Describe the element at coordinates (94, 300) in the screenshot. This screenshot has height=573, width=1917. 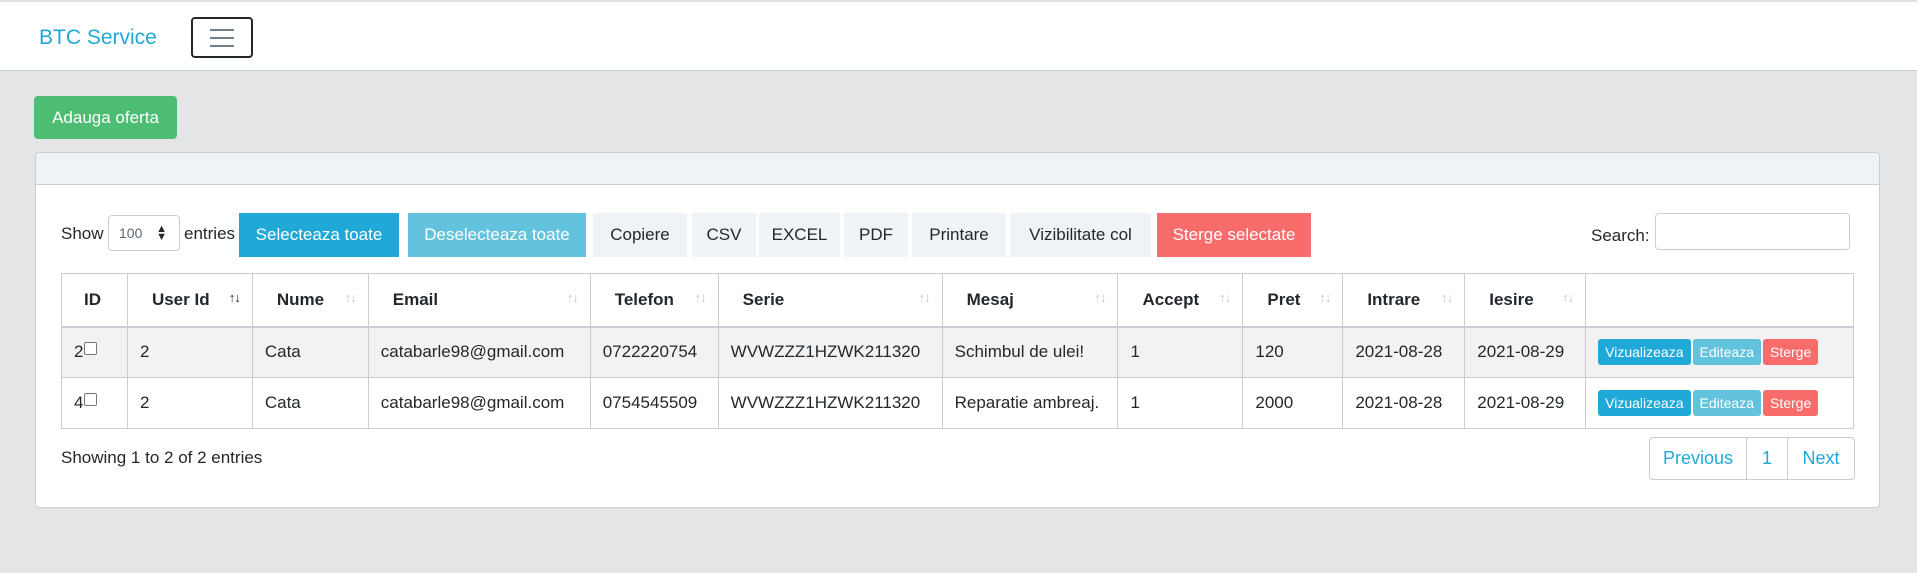
I see `column-header-id: ID` at that location.